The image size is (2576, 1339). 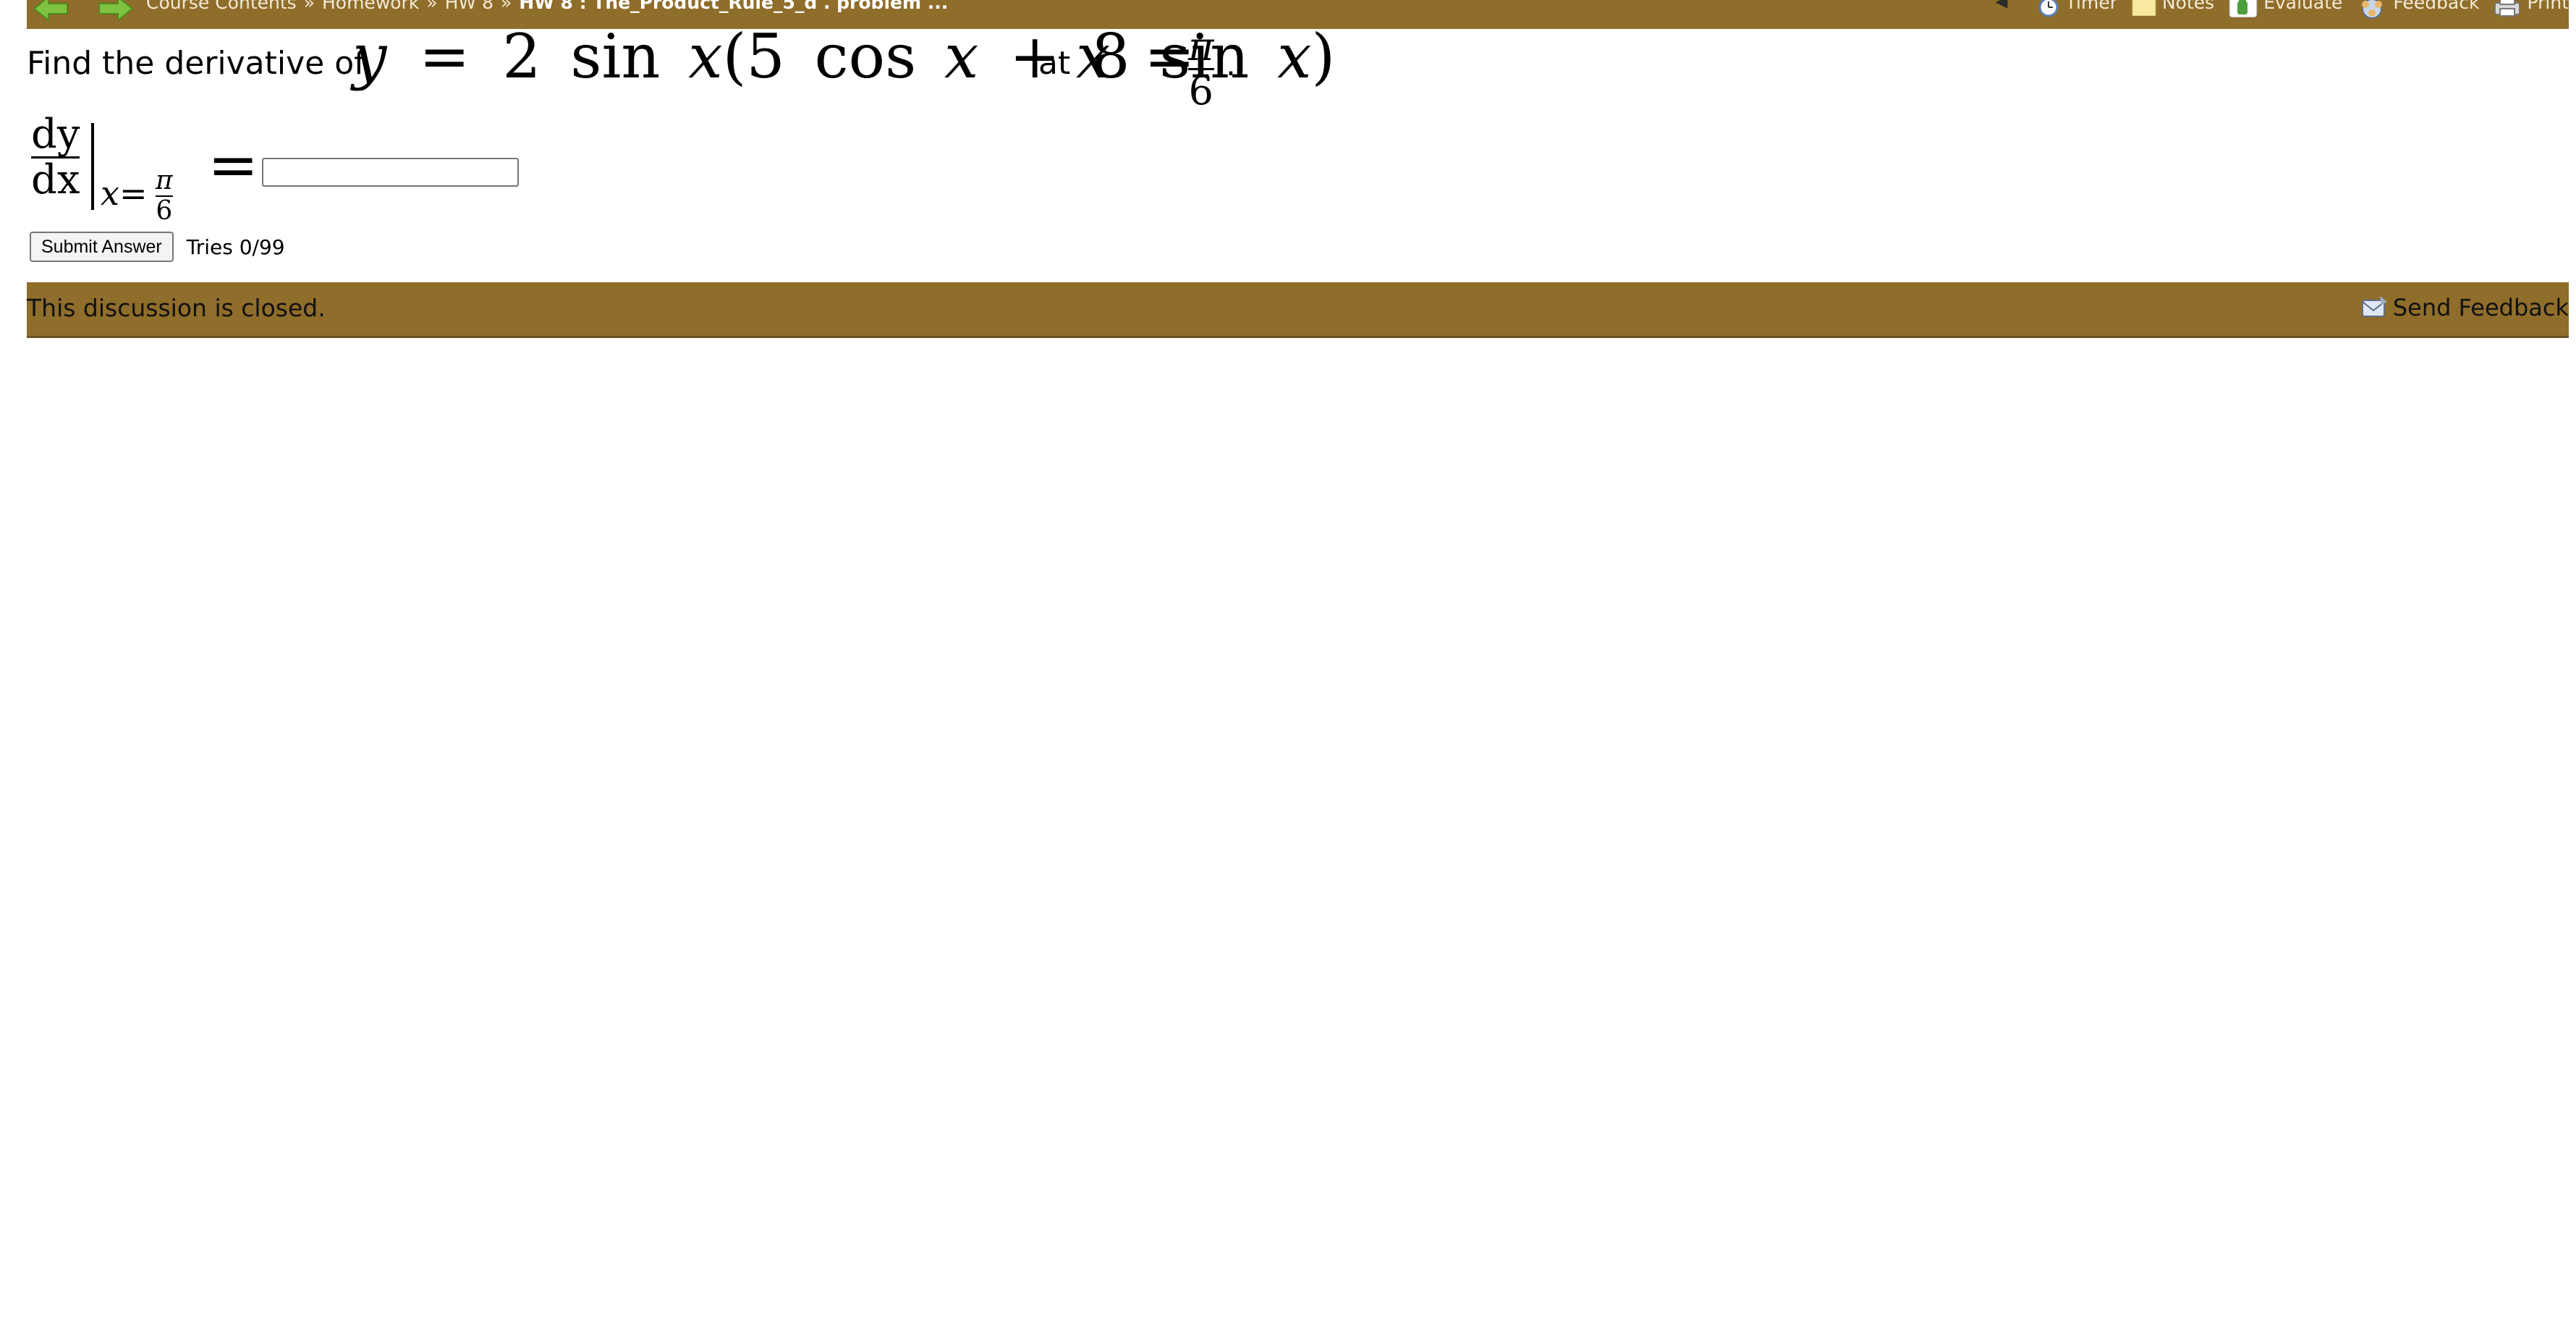 What do you see at coordinates (1231, 64) in the screenshot?
I see `problem-period: .` at bounding box center [1231, 64].